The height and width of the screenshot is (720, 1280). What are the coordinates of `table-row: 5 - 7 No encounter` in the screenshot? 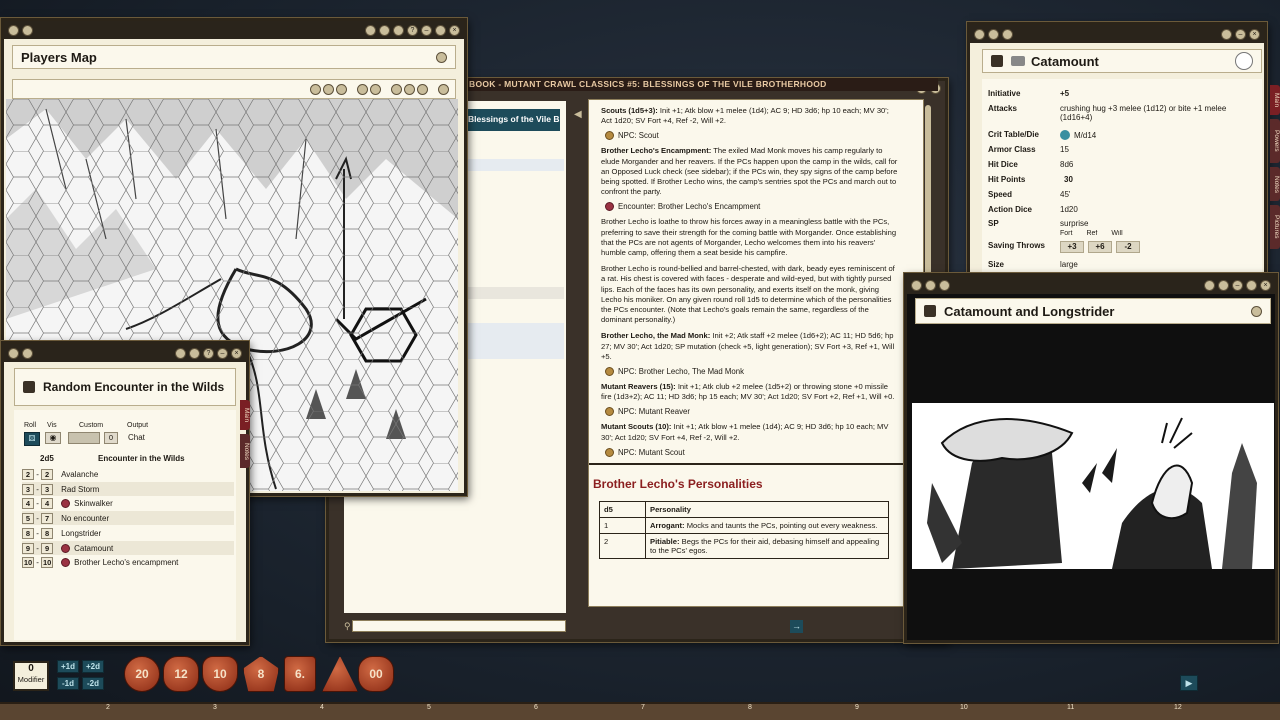 It's located at (128, 518).